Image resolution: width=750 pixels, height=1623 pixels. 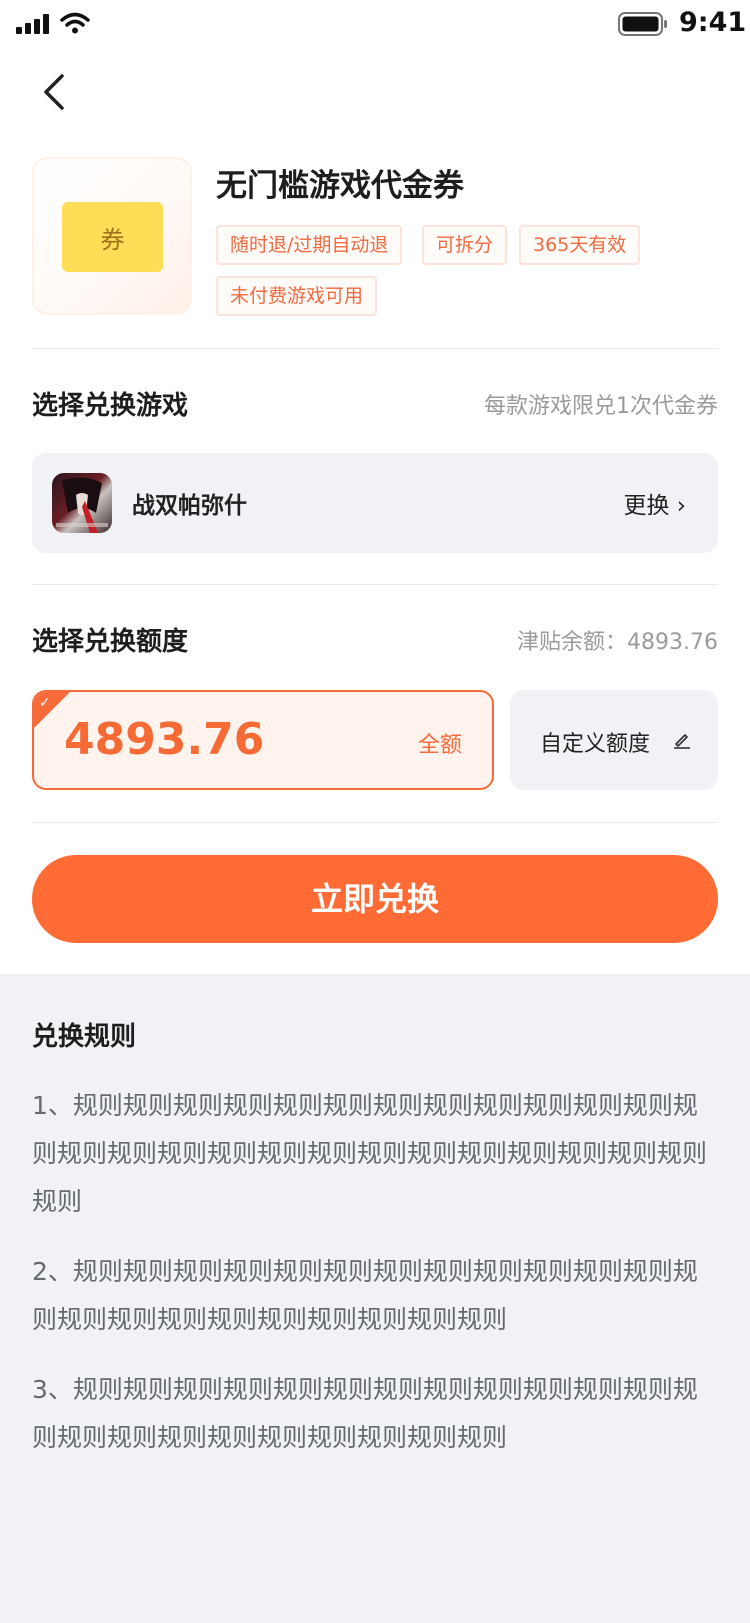 What do you see at coordinates (654, 503) in the screenshot?
I see `change-game-button: 更换 ›` at bounding box center [654, 503].